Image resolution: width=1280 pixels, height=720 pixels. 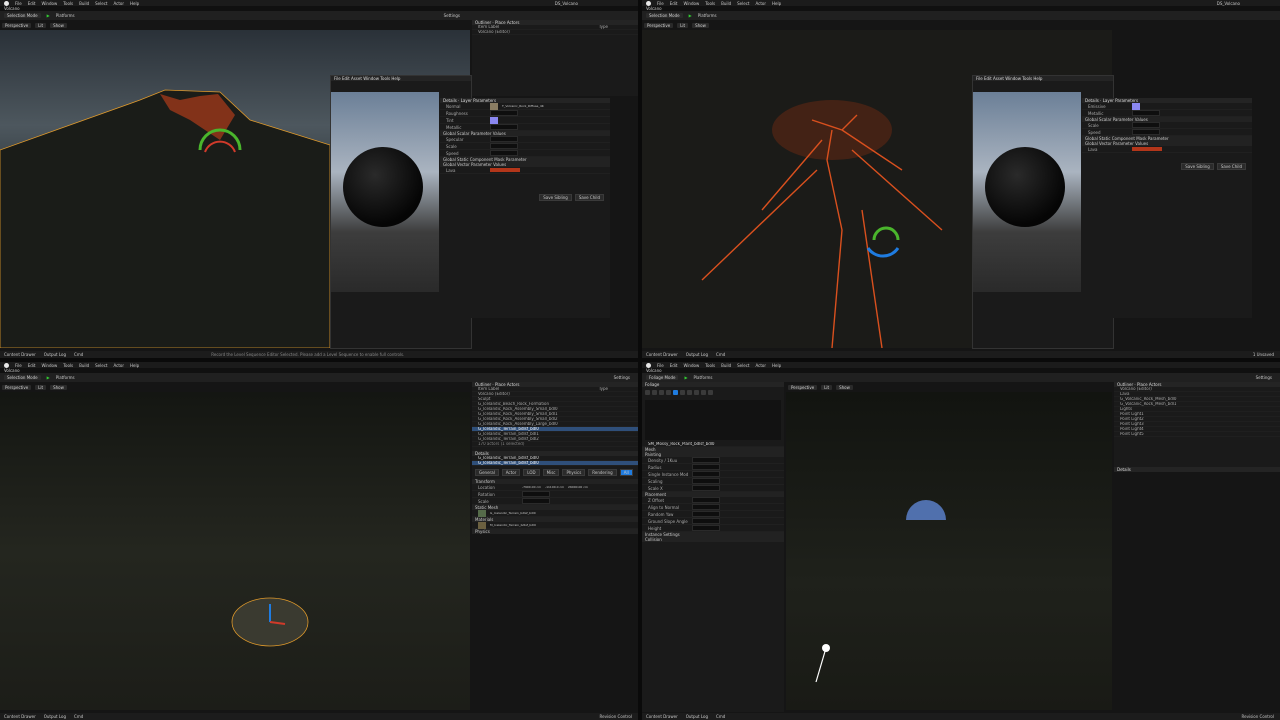 What do you see at coordinates (654, 392) in the screenshot?
I see `select-all-icon` at bounding box center [654, 392].